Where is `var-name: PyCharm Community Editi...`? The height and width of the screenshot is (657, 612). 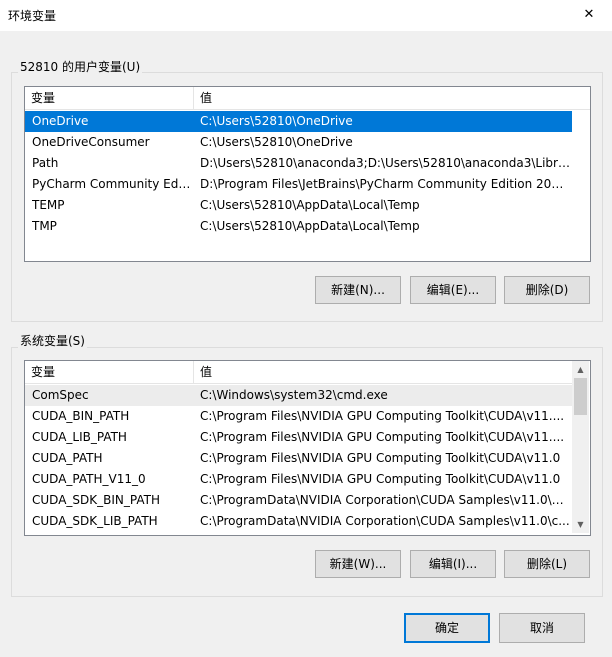 var-name: PyCharm Community Editi... is located at coordinates (112, 184).